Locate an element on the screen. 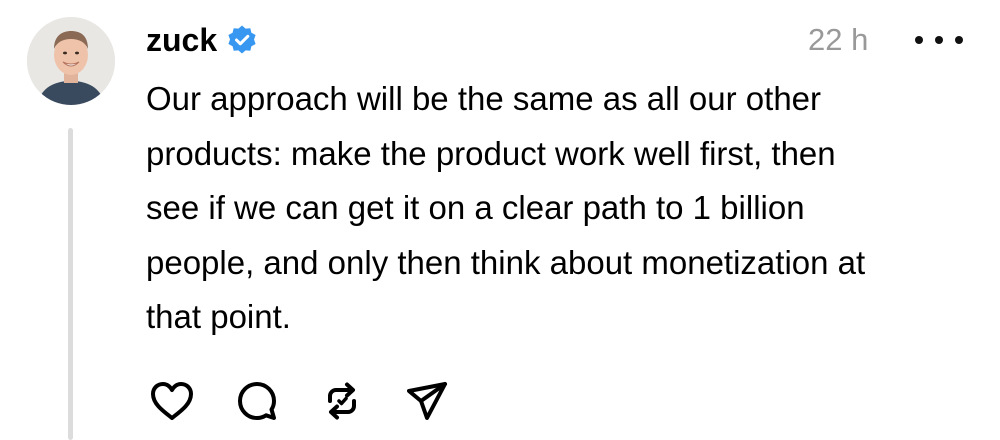  like-button is located at coordinates (172, 401).